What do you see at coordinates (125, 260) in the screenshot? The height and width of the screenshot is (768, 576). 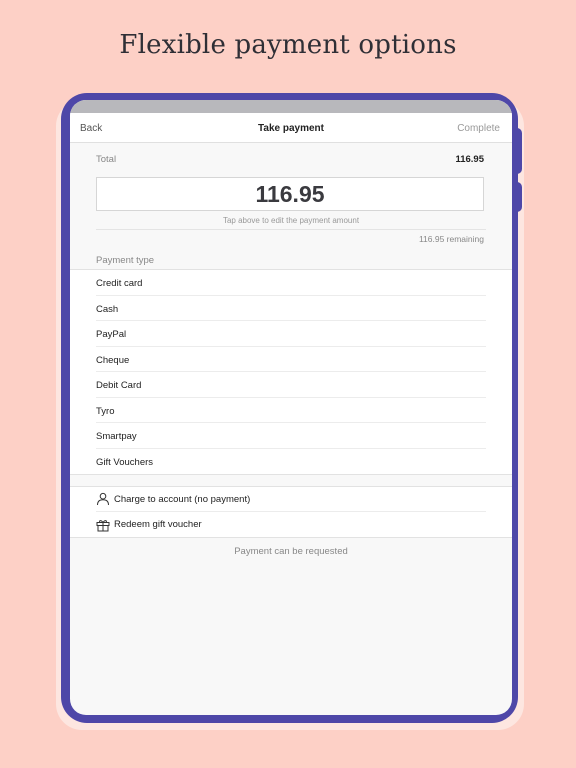 I see `payment-type-label: Payment type` at bounding box center [125, 260].